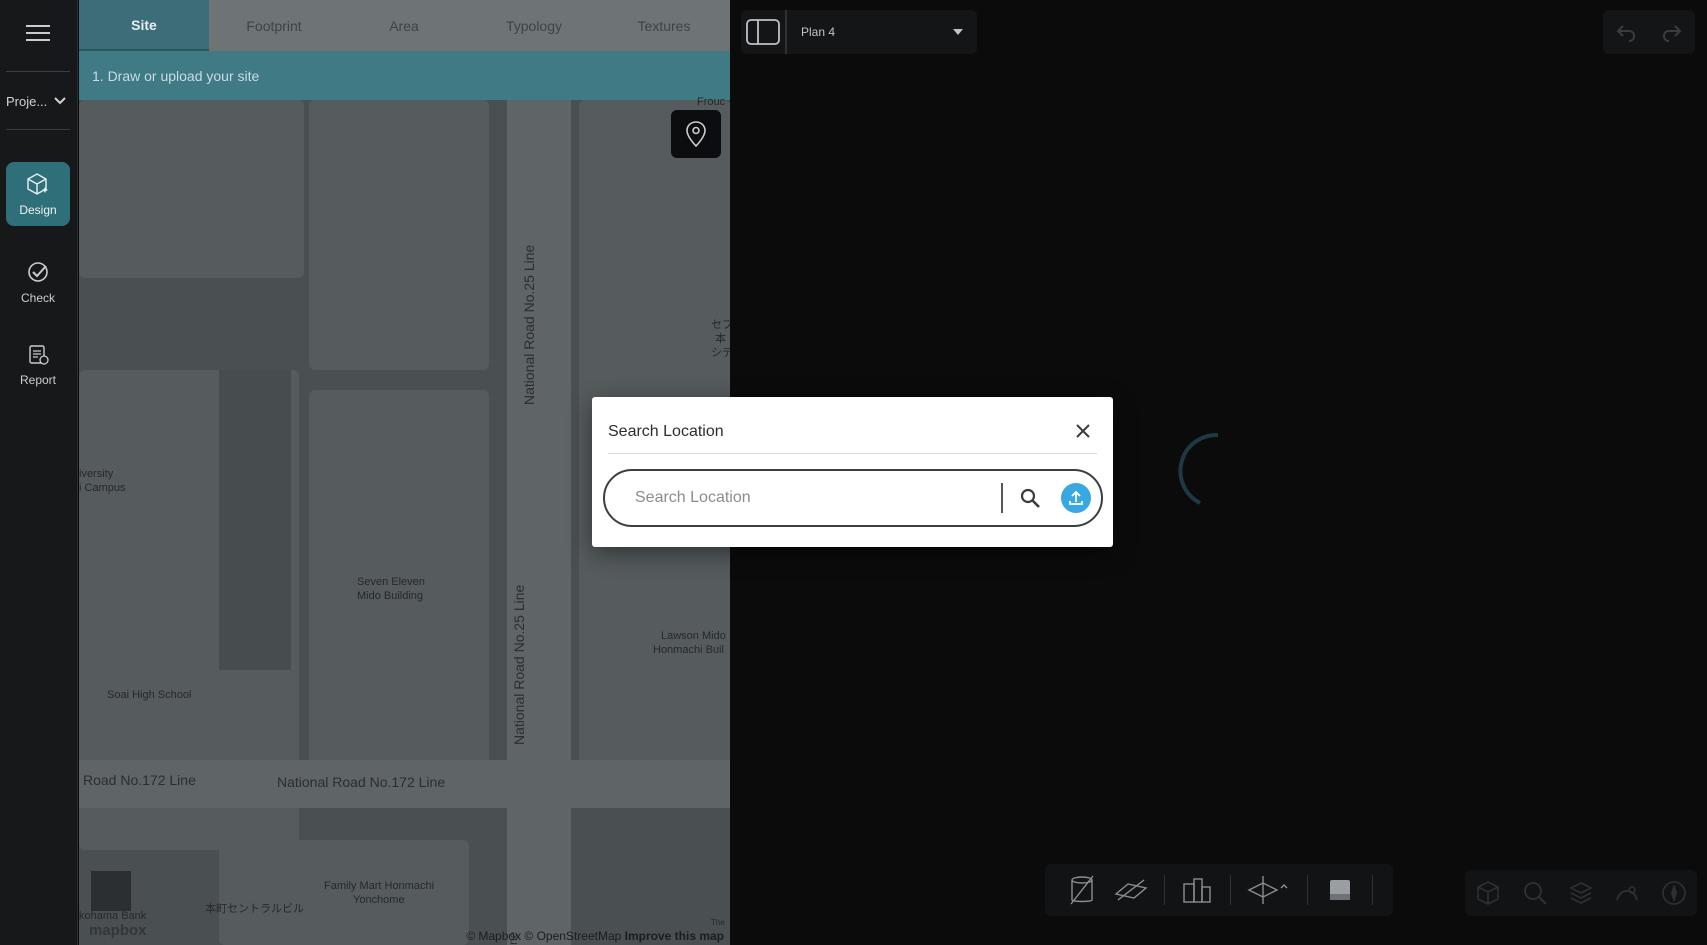 Image resolution: width=1707 pixels, height=945 pixels. I want to click on tab-typology: Typology, so click(534, 25).